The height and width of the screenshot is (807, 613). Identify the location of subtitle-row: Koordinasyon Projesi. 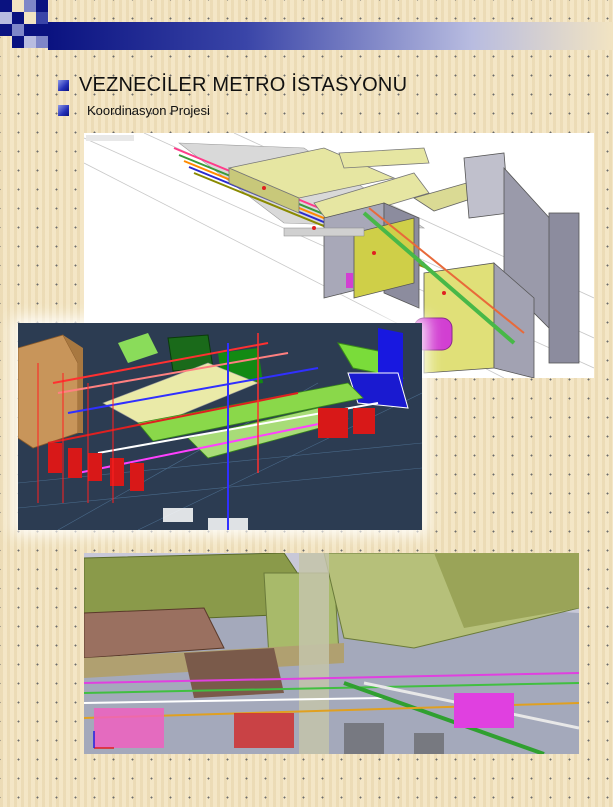
(134, 110).